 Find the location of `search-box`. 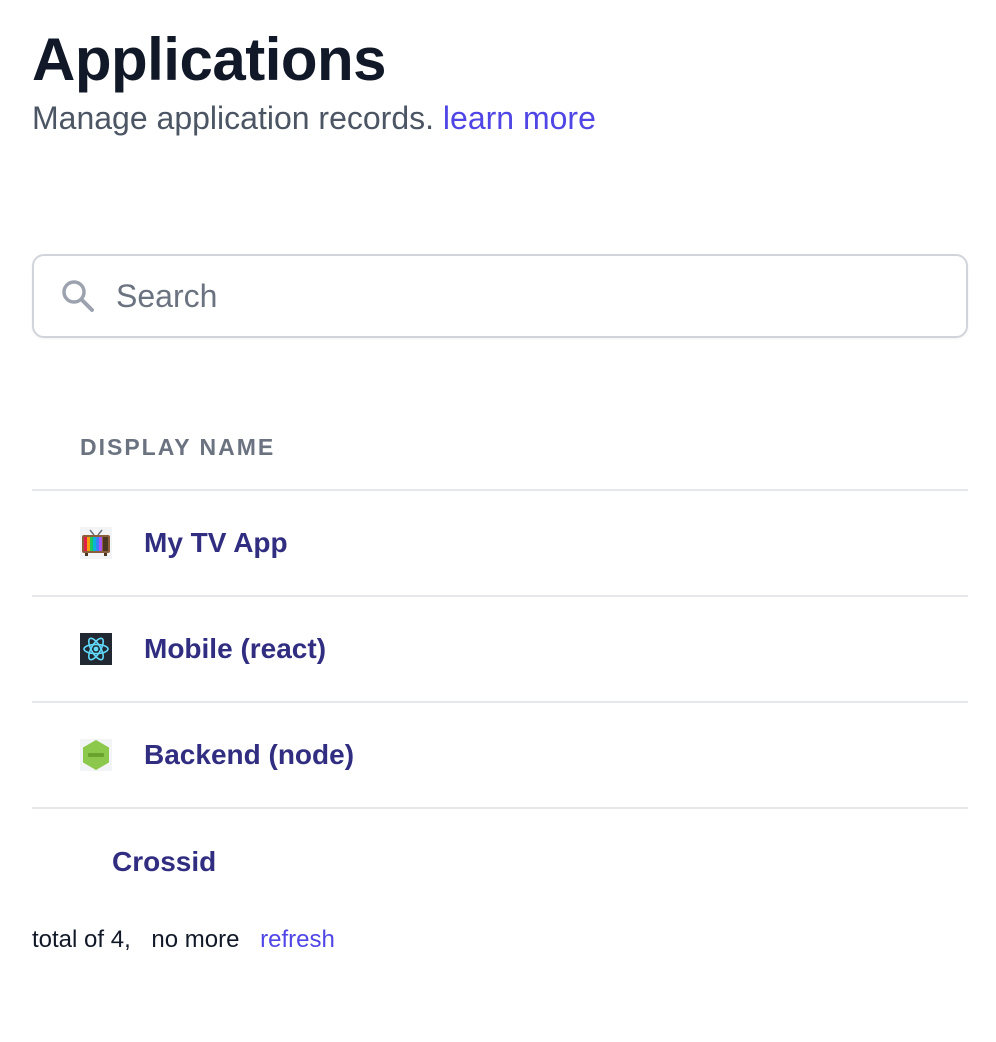

search-box is located at coordinates (500, 296).